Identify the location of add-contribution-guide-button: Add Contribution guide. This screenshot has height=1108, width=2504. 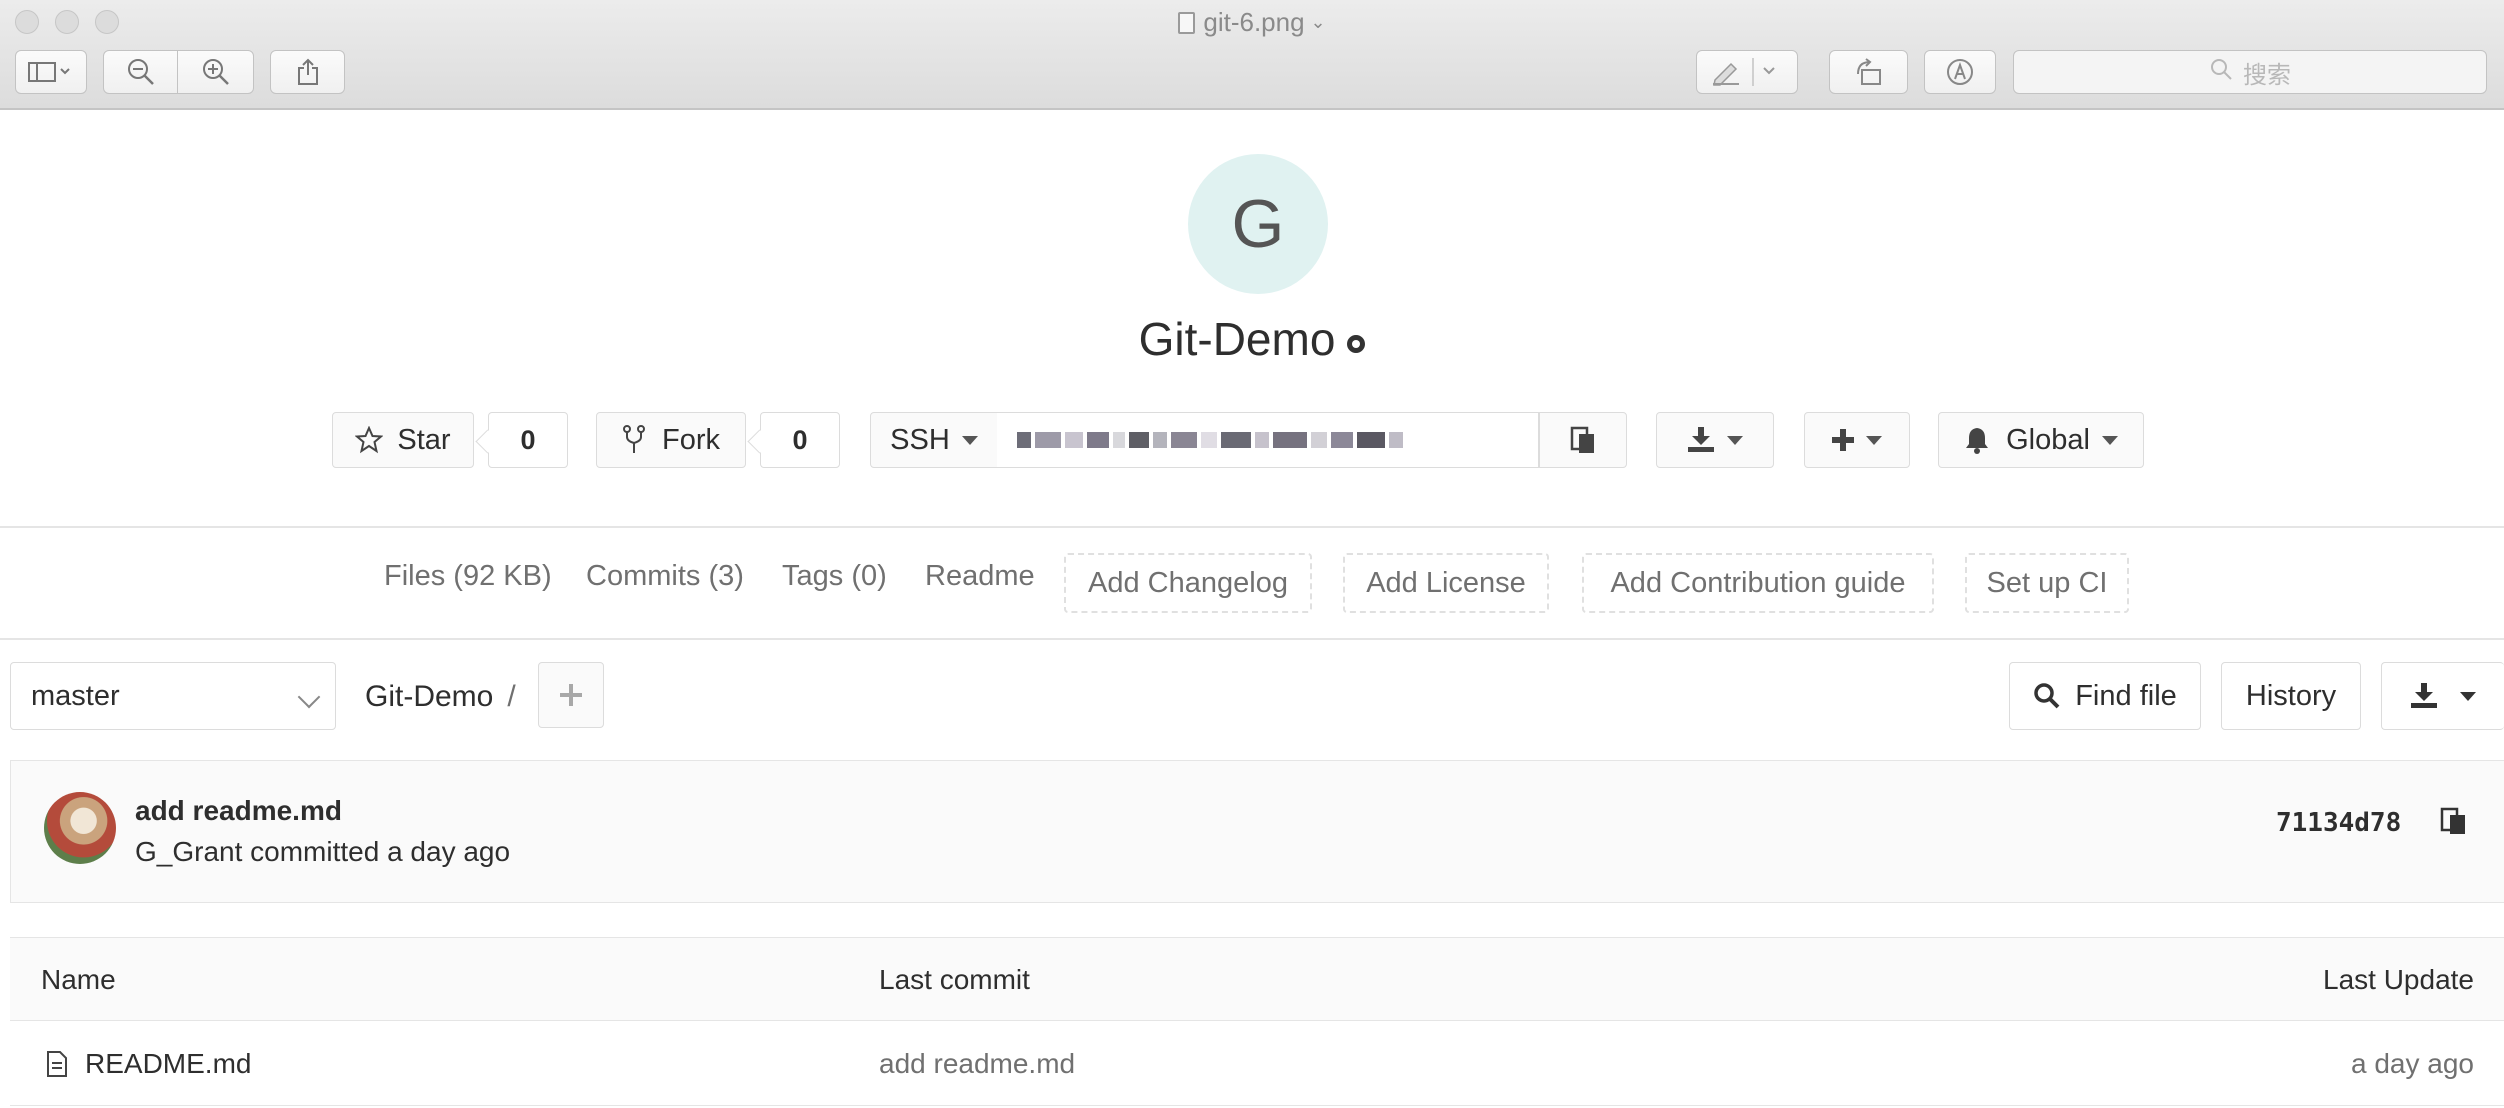
(1758, 583).